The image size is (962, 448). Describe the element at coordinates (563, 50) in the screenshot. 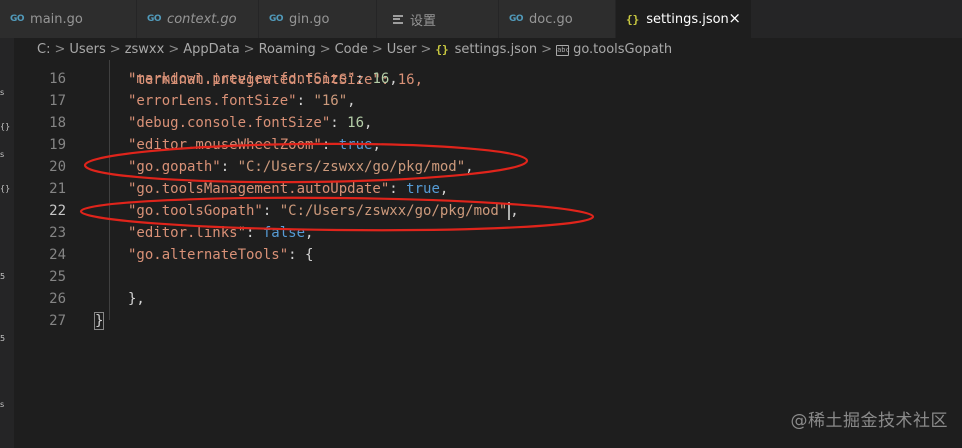

I see `string-symbol-icon: abc` at that location.